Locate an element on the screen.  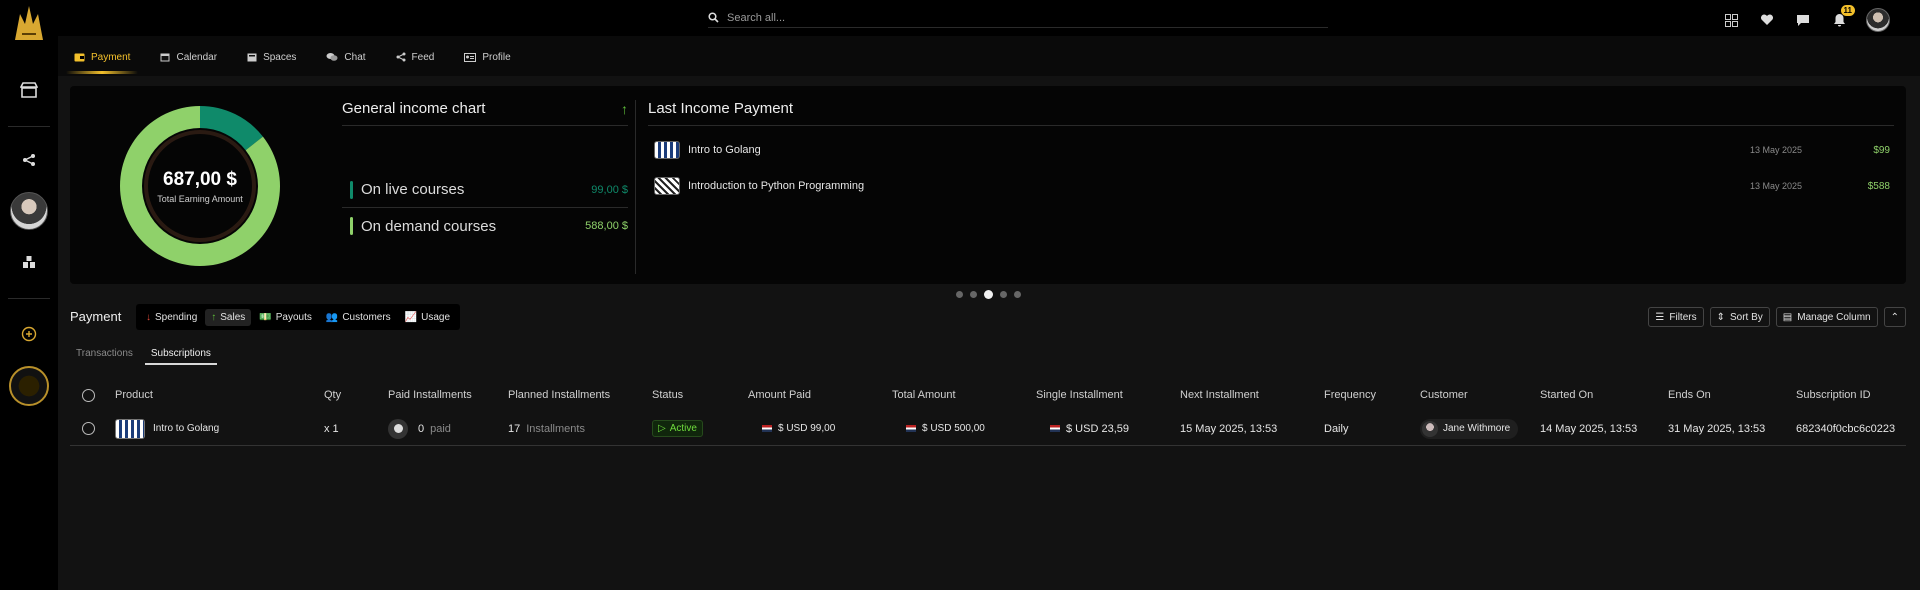
filters-button: ☰ Filters is located at coordinates (1676, 317).